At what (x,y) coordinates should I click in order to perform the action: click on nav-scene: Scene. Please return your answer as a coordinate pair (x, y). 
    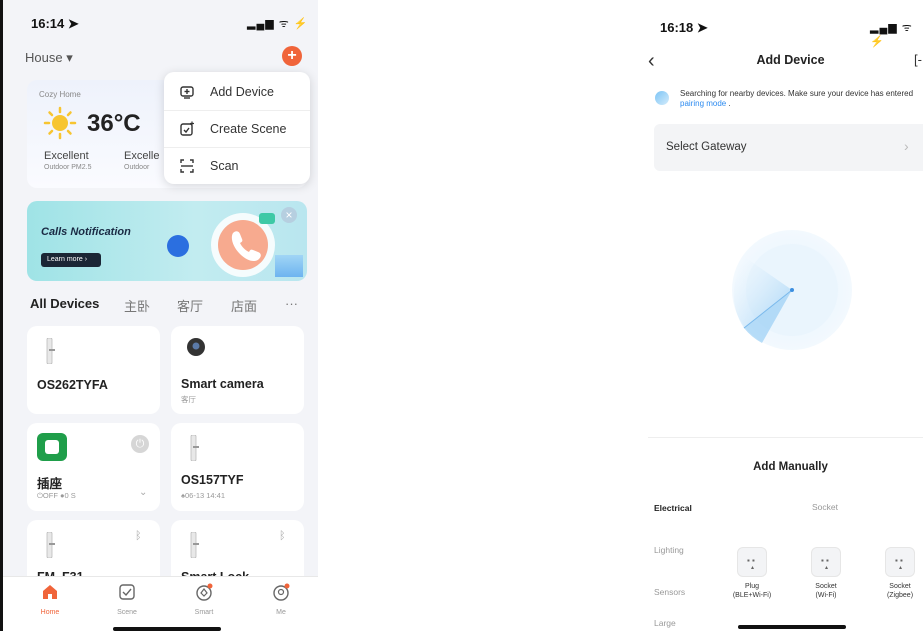
    Looking at the image, I should click on (127, 599).